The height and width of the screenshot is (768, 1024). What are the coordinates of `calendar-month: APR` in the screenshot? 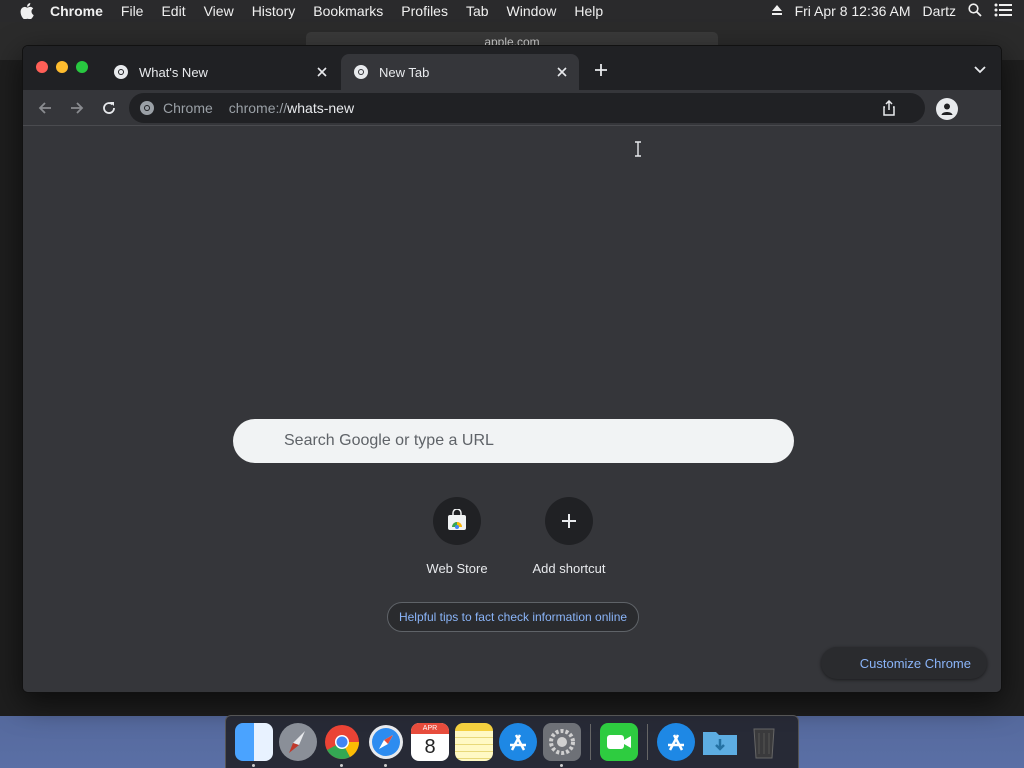 It's located at (430, 728).